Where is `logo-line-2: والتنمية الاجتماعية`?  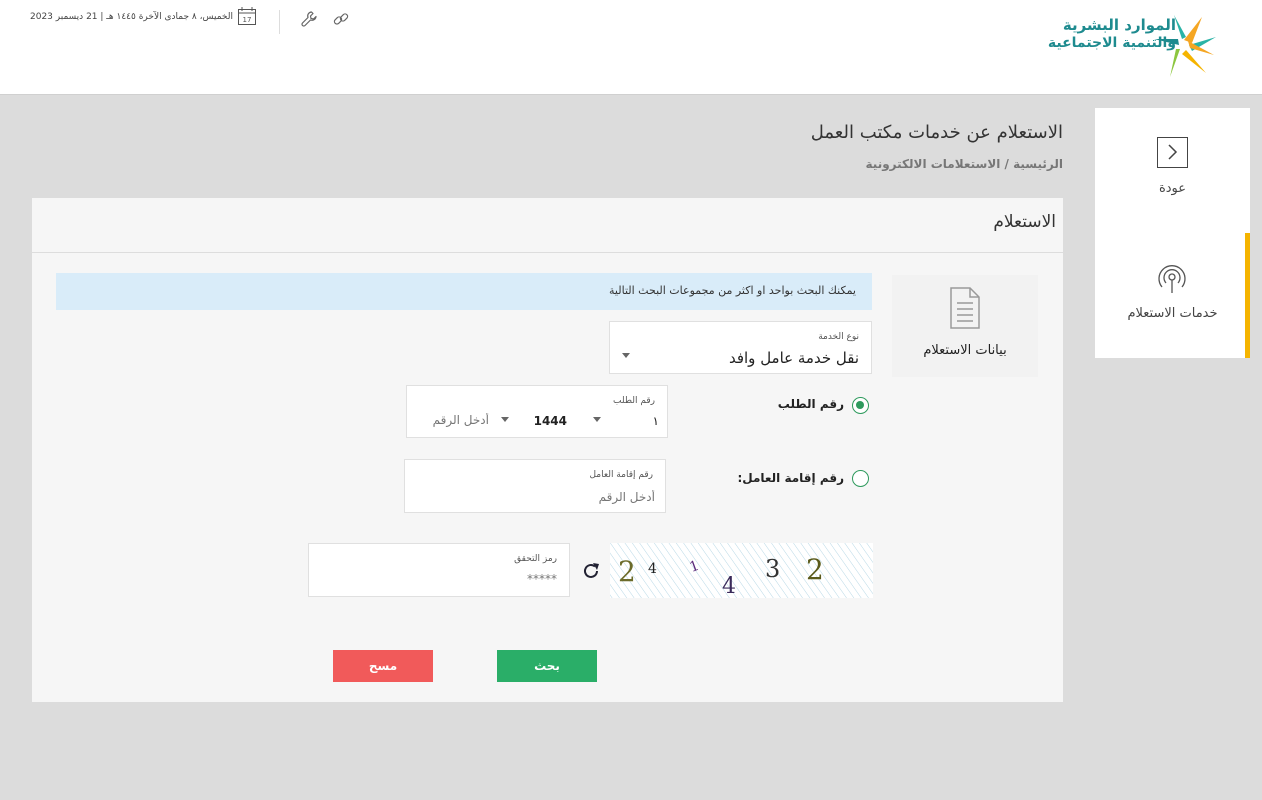
logo-line-2: والتنمية الاجتماعية is located at coordinates (1111, 43).